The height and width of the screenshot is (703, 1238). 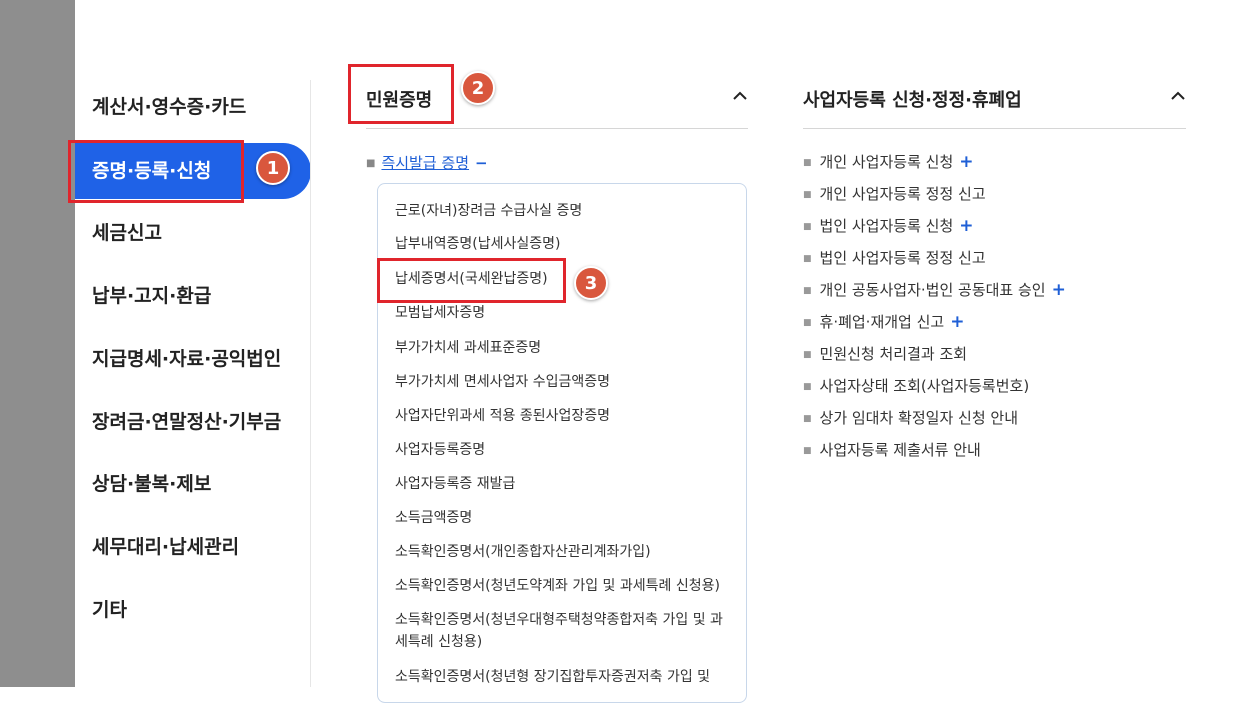 I want to click on section-title-business: 사업자등록 신청·정정·휴폐업, so click(x=912, y=99).